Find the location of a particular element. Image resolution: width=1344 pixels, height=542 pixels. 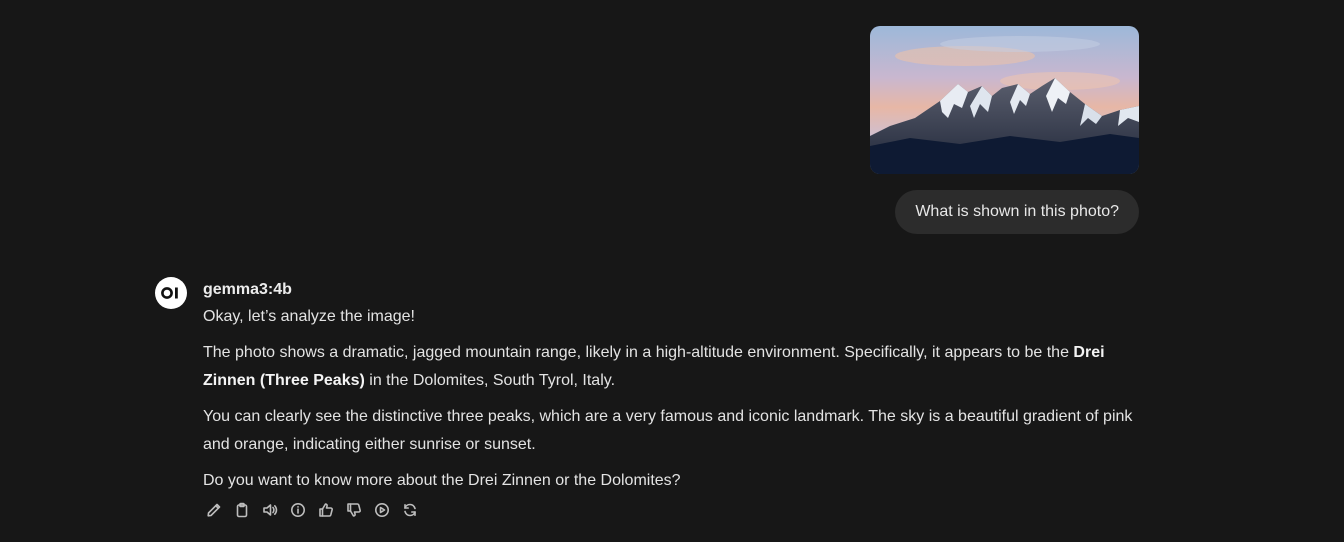

response-intro: Okay, let’s analyze the image! is located at coordinates (309, 316).